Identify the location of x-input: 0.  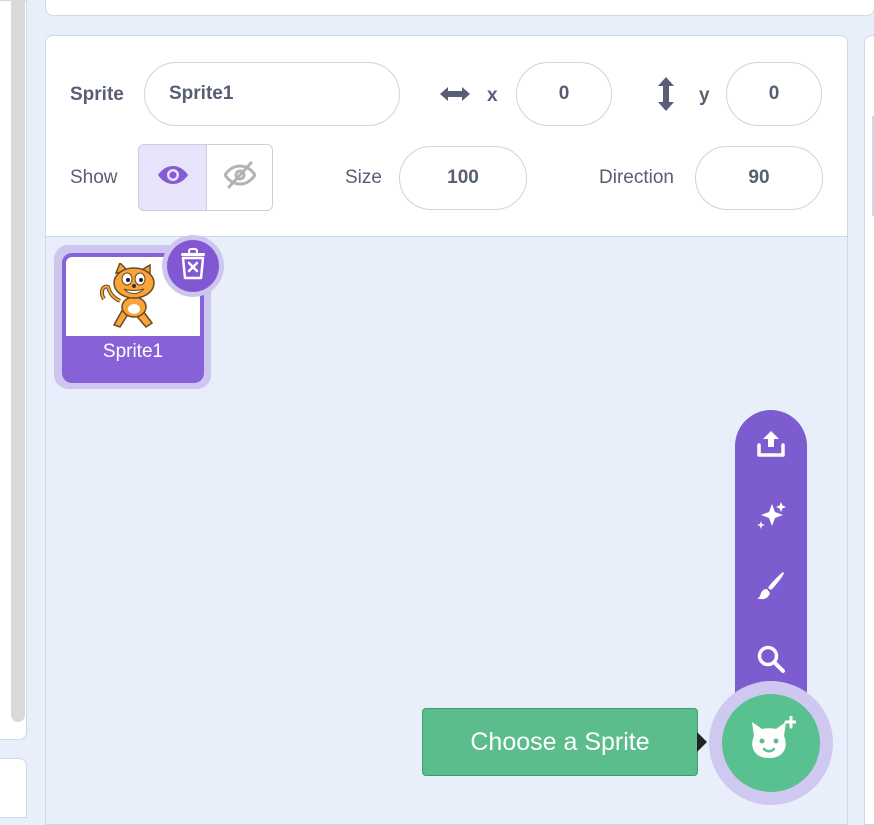
(564, 94).